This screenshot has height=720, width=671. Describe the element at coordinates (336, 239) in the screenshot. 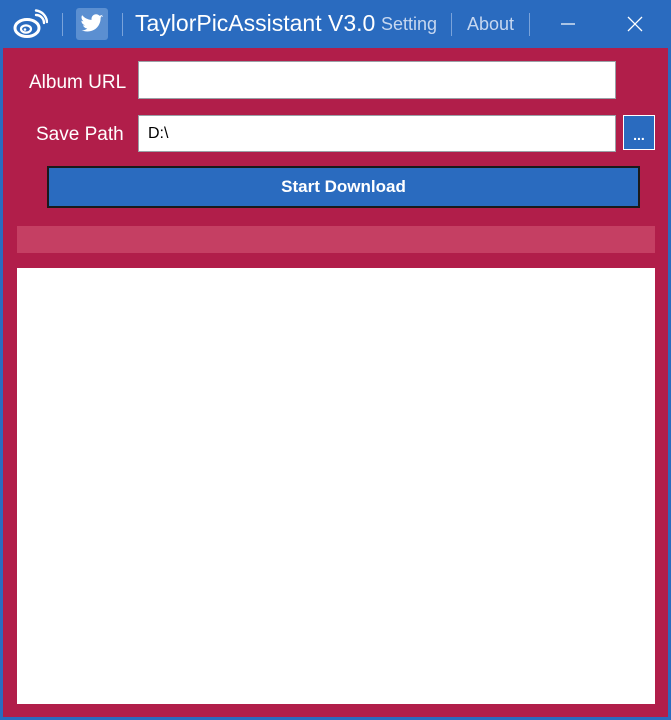

I see `download-progress-bar` at that location.